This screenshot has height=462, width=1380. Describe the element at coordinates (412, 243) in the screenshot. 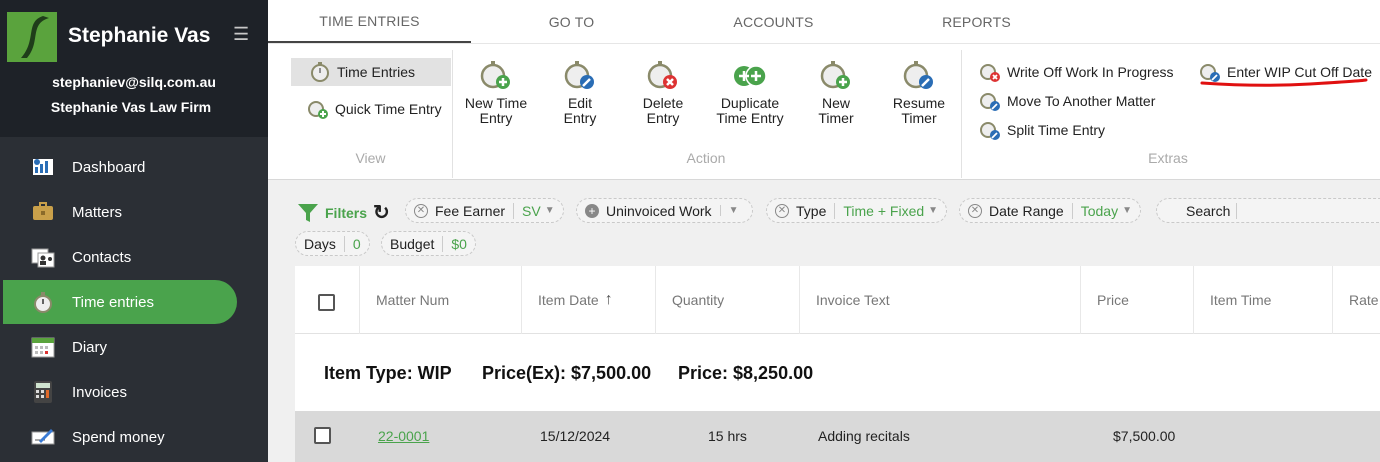

I see `chip-label: Budget` at that location.